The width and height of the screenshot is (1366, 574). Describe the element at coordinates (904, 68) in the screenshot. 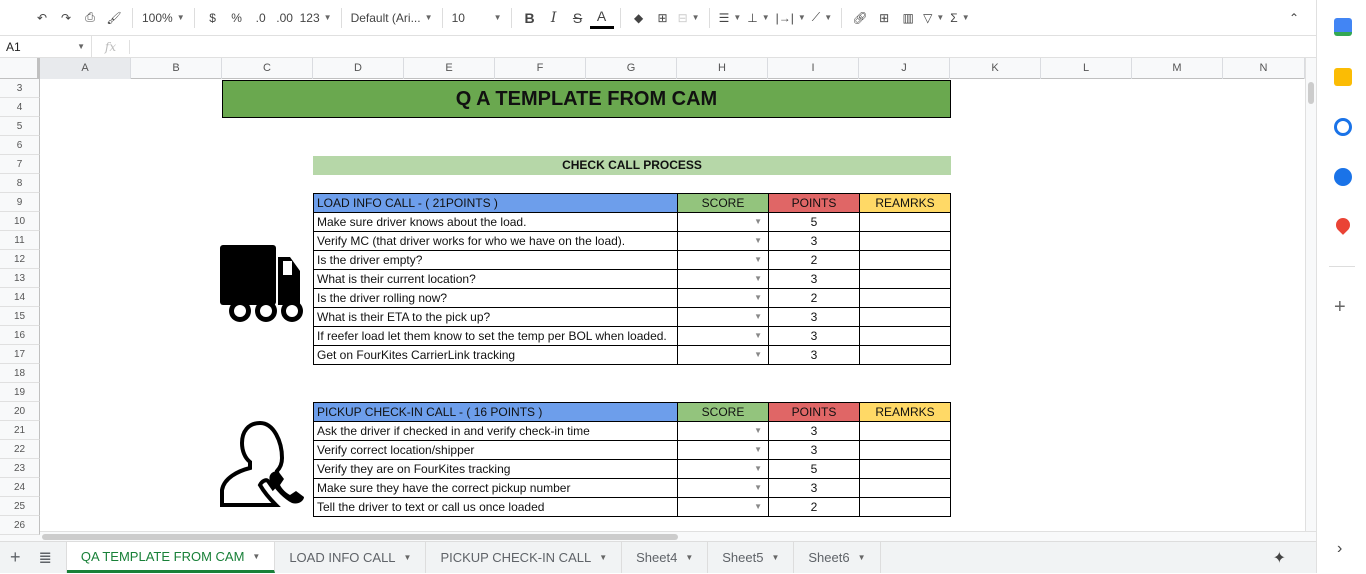

I see `column-header-j: J` at that location.